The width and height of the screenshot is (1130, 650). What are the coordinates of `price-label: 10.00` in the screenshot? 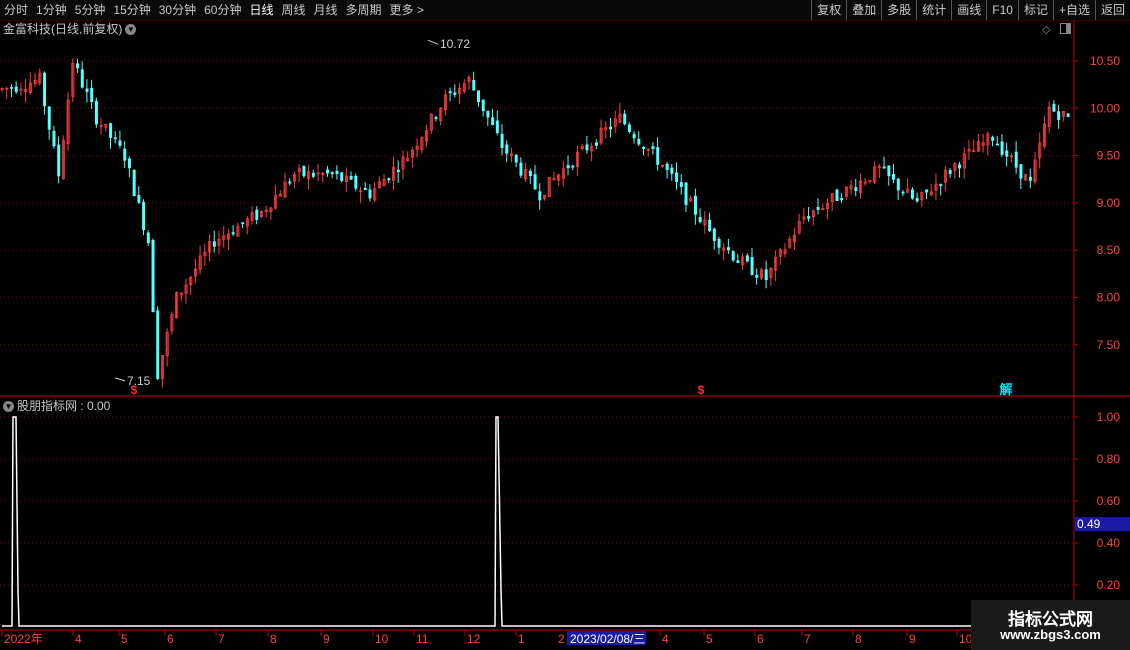 It's located at (1105, 108).